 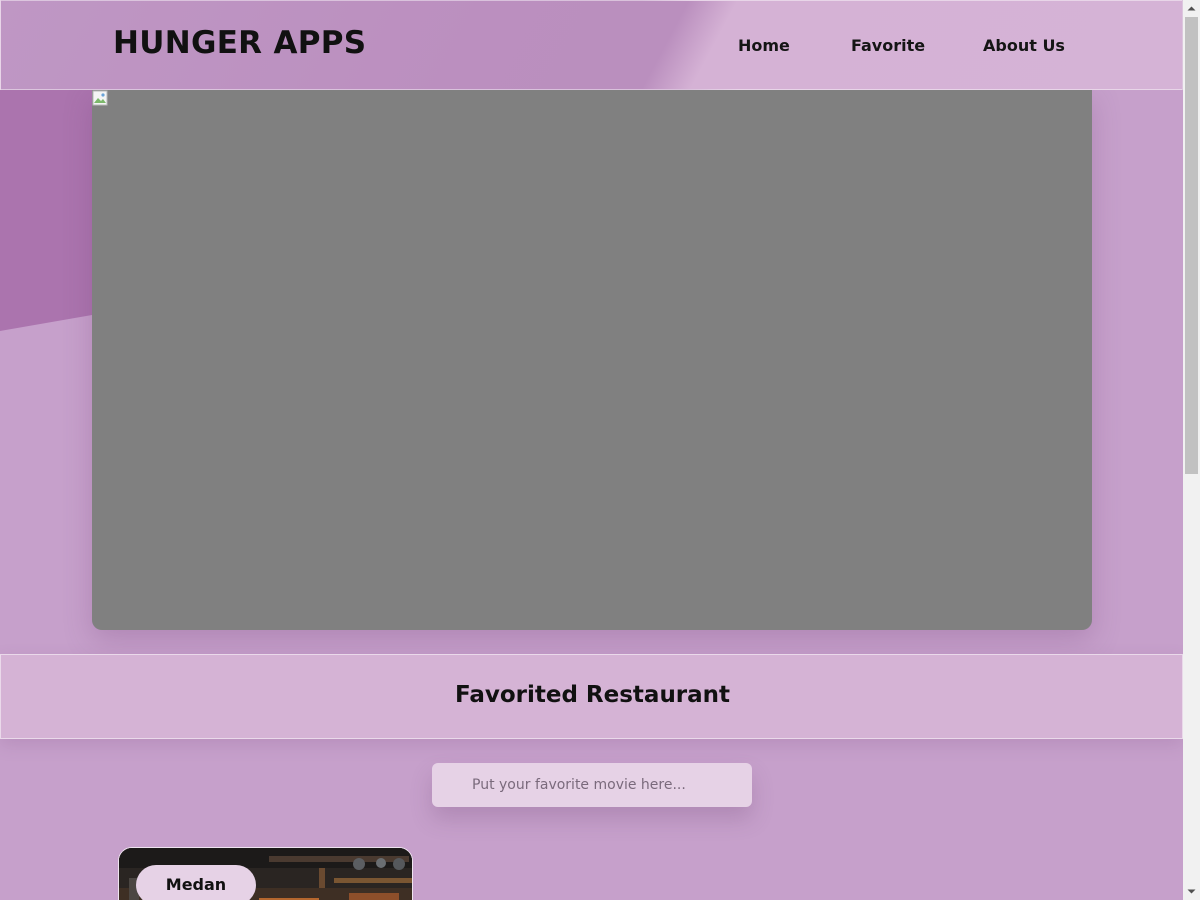 What do you see at coordinates (100, 98) in the screenshot?
I see `broken-image-icon` at bounding box center [100, 98].